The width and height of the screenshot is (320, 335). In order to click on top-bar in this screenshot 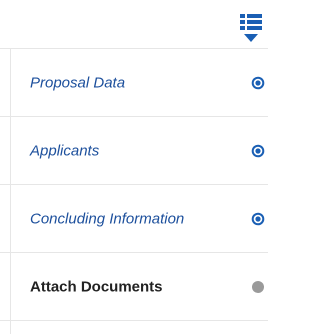, I will do `click(134, 24)`.